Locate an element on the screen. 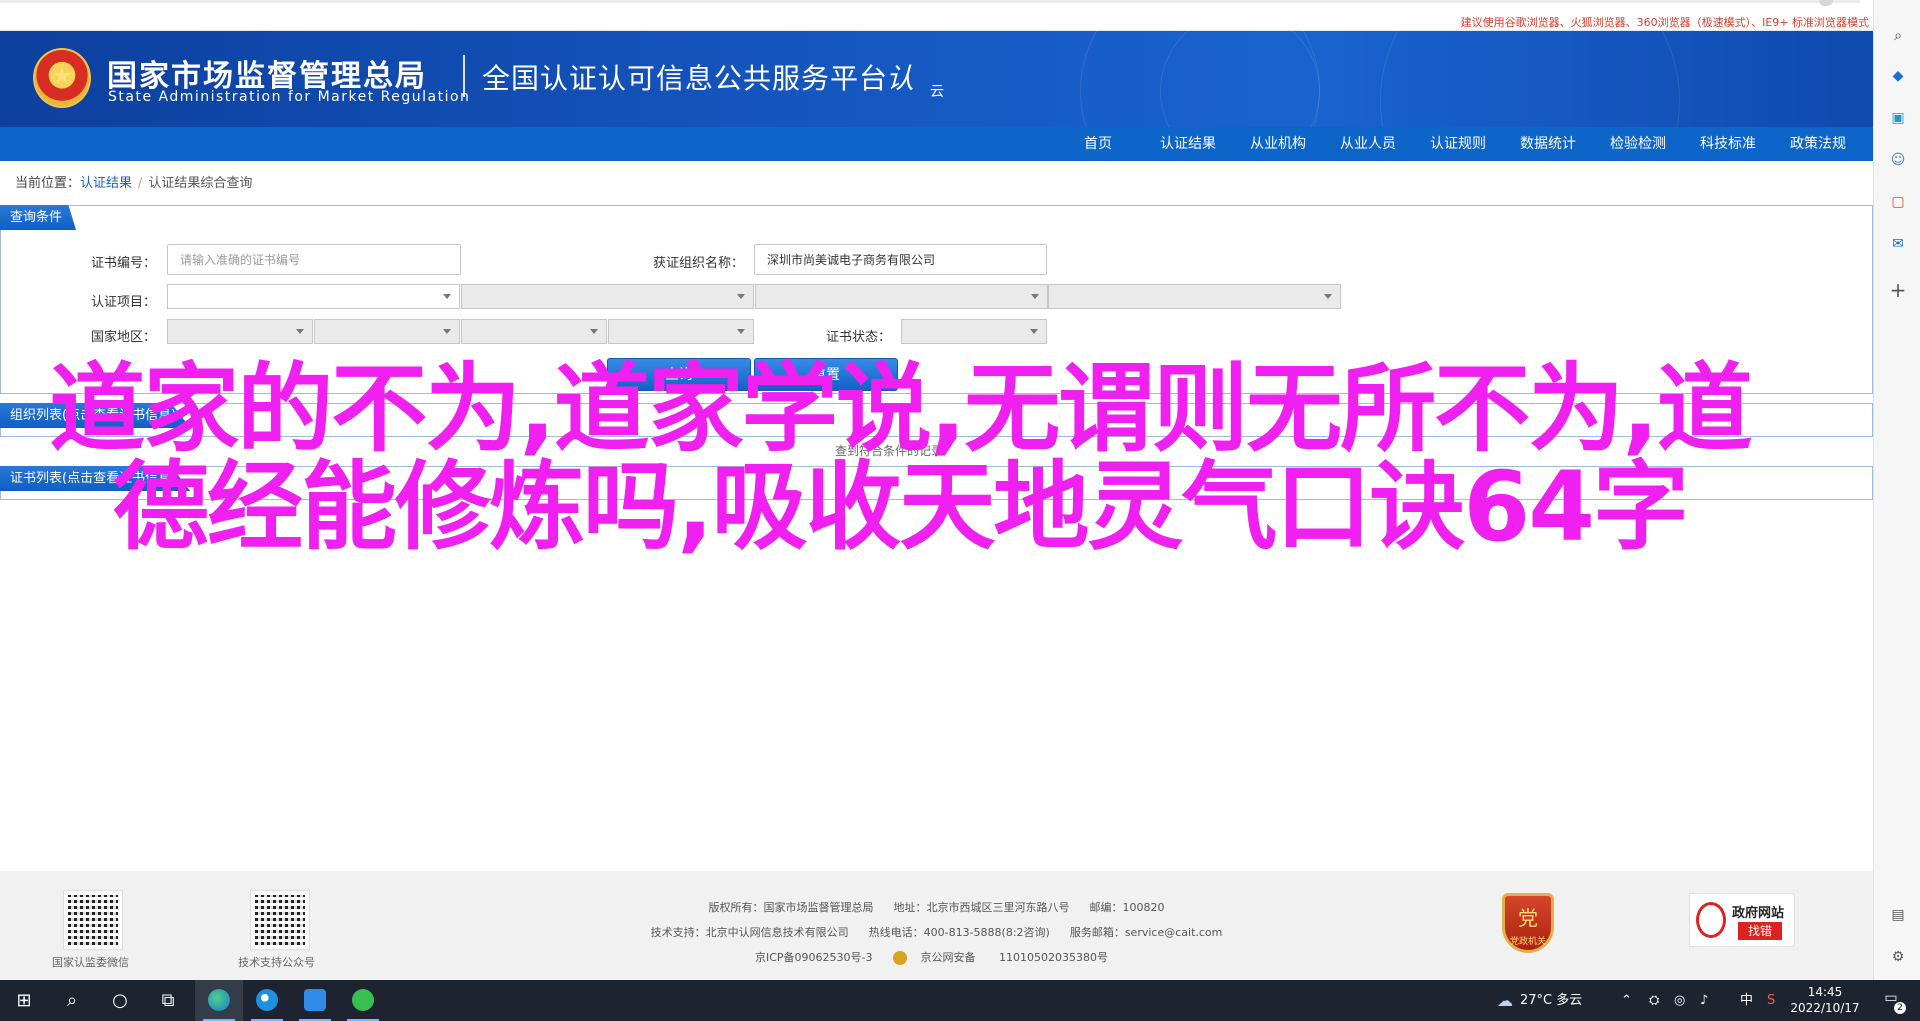 The image size is (1920, 1021). query-button: 查询 is located at coordinates (679, 374).